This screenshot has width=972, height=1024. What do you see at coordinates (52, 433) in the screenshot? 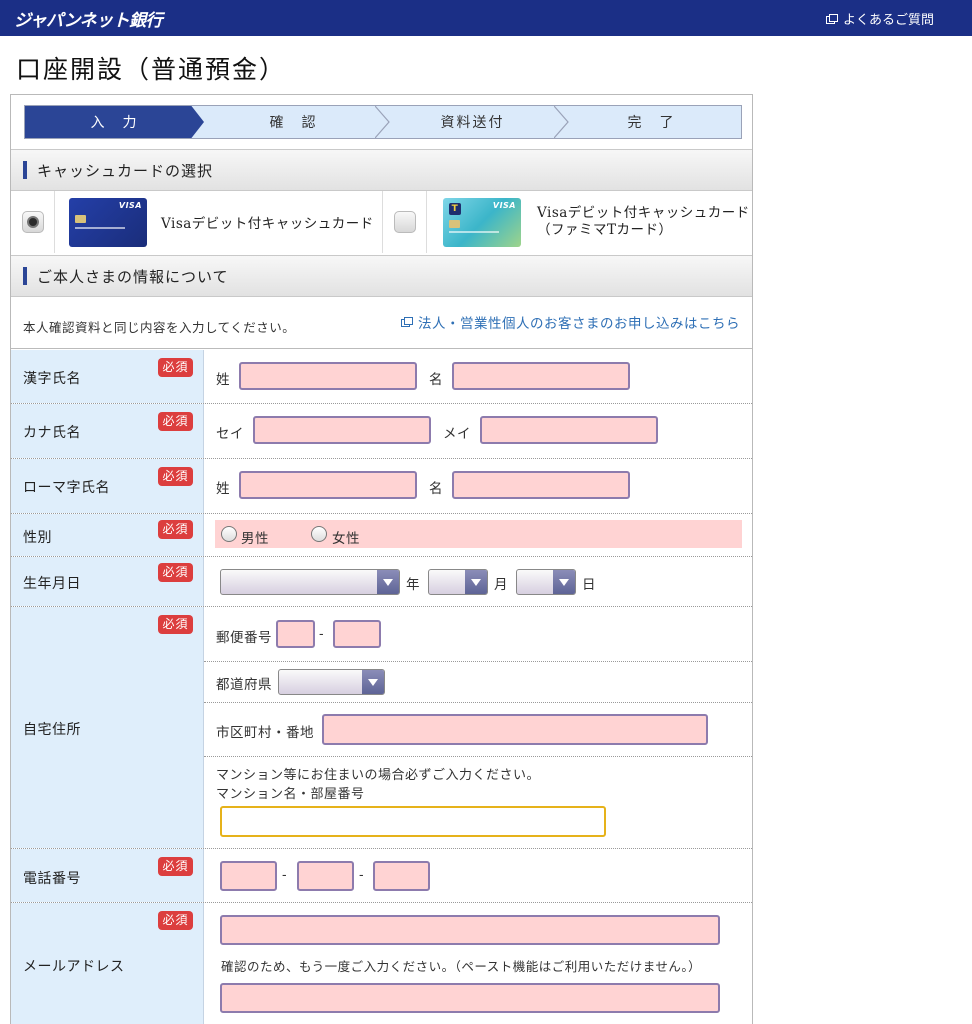
I see `field-label: カナ氏名` at bounding box center [52, 433].